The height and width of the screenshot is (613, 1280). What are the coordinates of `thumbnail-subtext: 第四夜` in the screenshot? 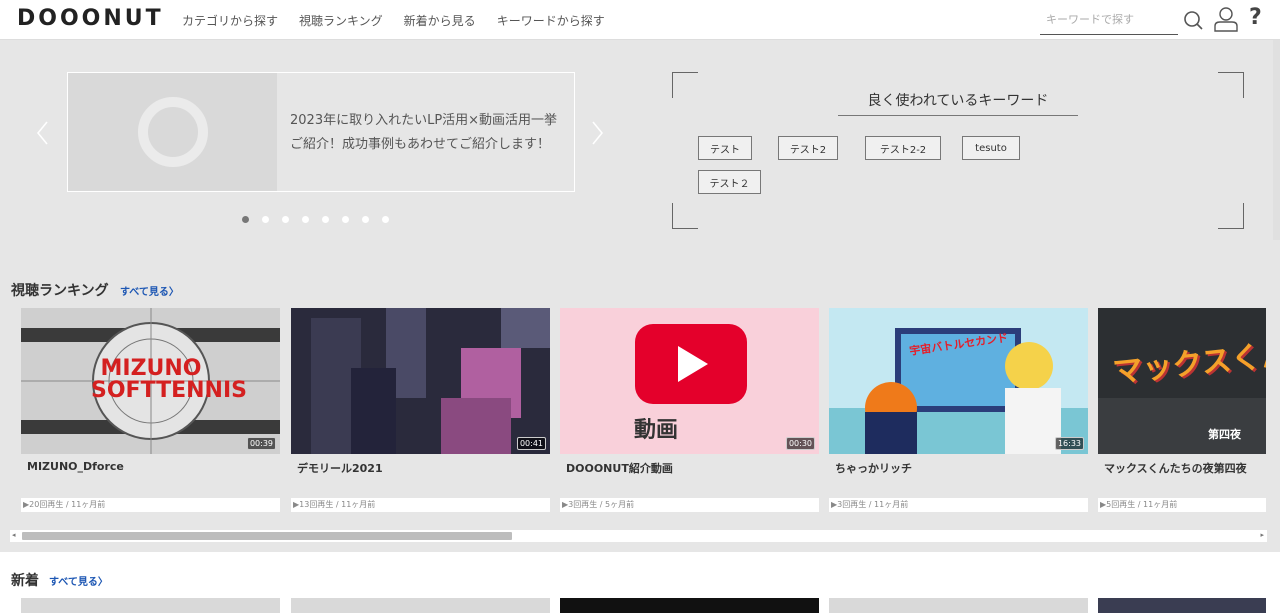 It's located at (1224, 434).